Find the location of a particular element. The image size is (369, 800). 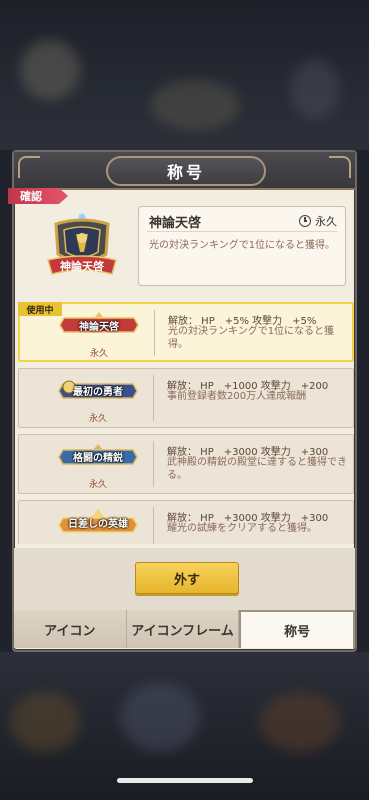

title-detail-box: 神論天啓 永久 光の対決ランキングで1位になると獲得。 is located at coordinates (242, 246).